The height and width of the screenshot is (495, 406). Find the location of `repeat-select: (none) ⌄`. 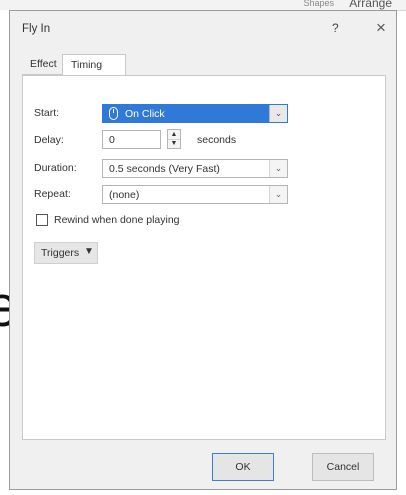

repeat-select: (none) ⌄ is located at coordinates (195, 194).